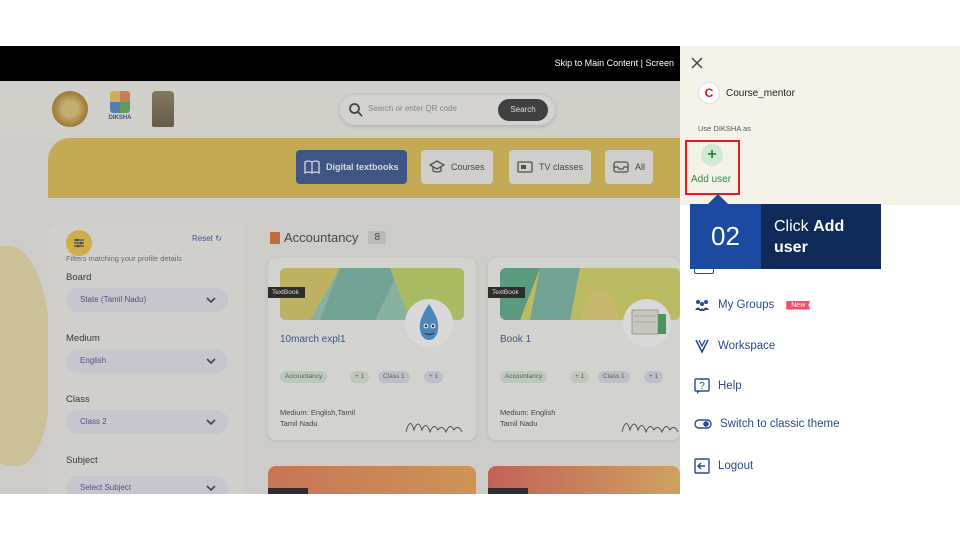 The image size is (960, 540). Describe the element at coordinates (780, 424) in the screenshot. I see `menu-label: Switch to classic theme` at that location.